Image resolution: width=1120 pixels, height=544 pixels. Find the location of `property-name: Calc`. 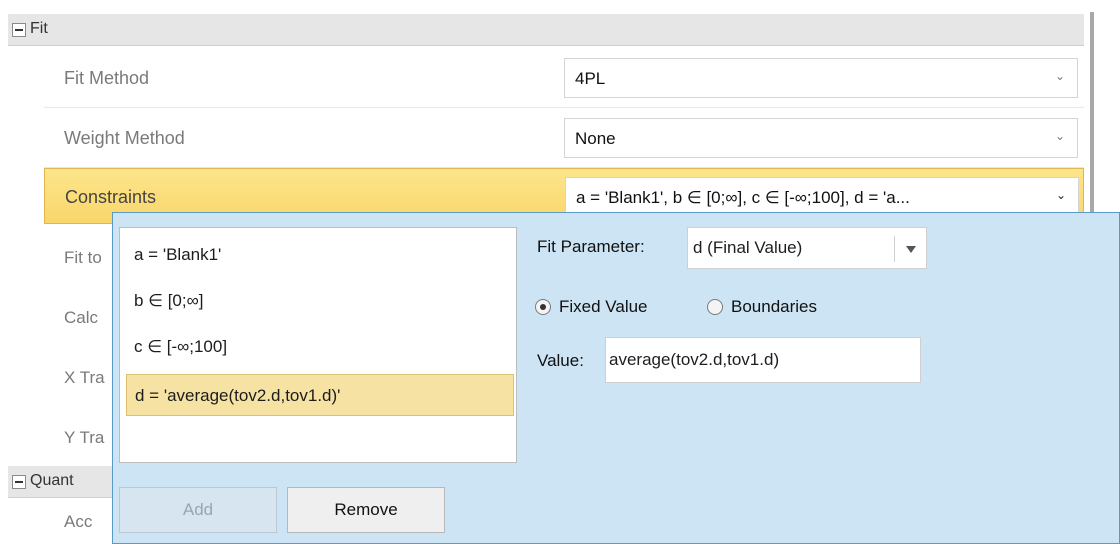

property-name: Calc is located at coordinates (81, 317).